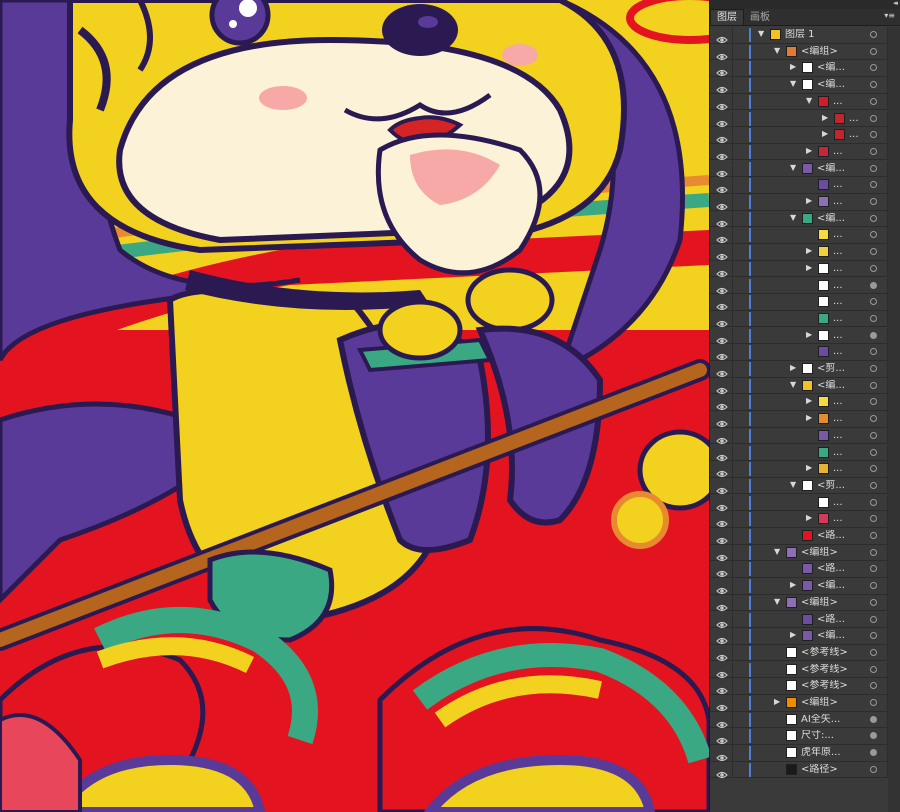 Image resolution: width=900 pixels, height=812 pixels. I want to click on layer-scrollbar, so click(894, 419).